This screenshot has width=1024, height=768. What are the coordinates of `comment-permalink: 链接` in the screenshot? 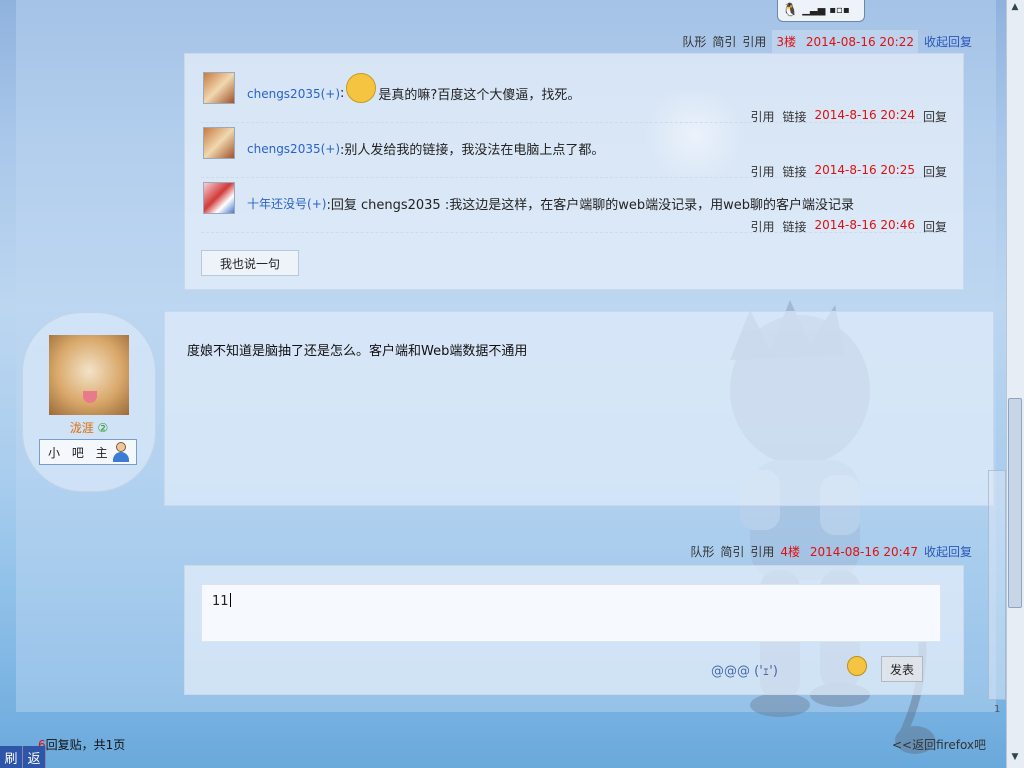 It's located at (794, 226).